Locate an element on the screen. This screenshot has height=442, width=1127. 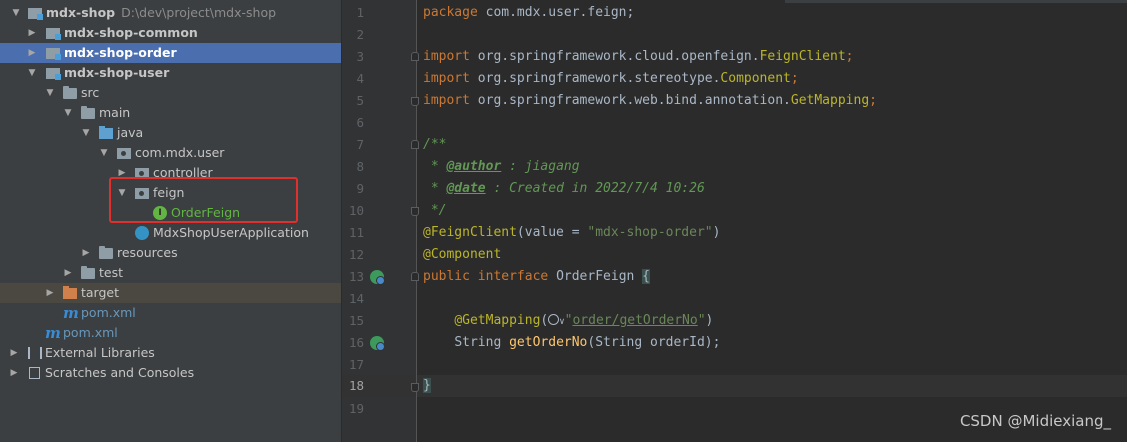
class-name: FeignClient is located at coordinates (802, 56).